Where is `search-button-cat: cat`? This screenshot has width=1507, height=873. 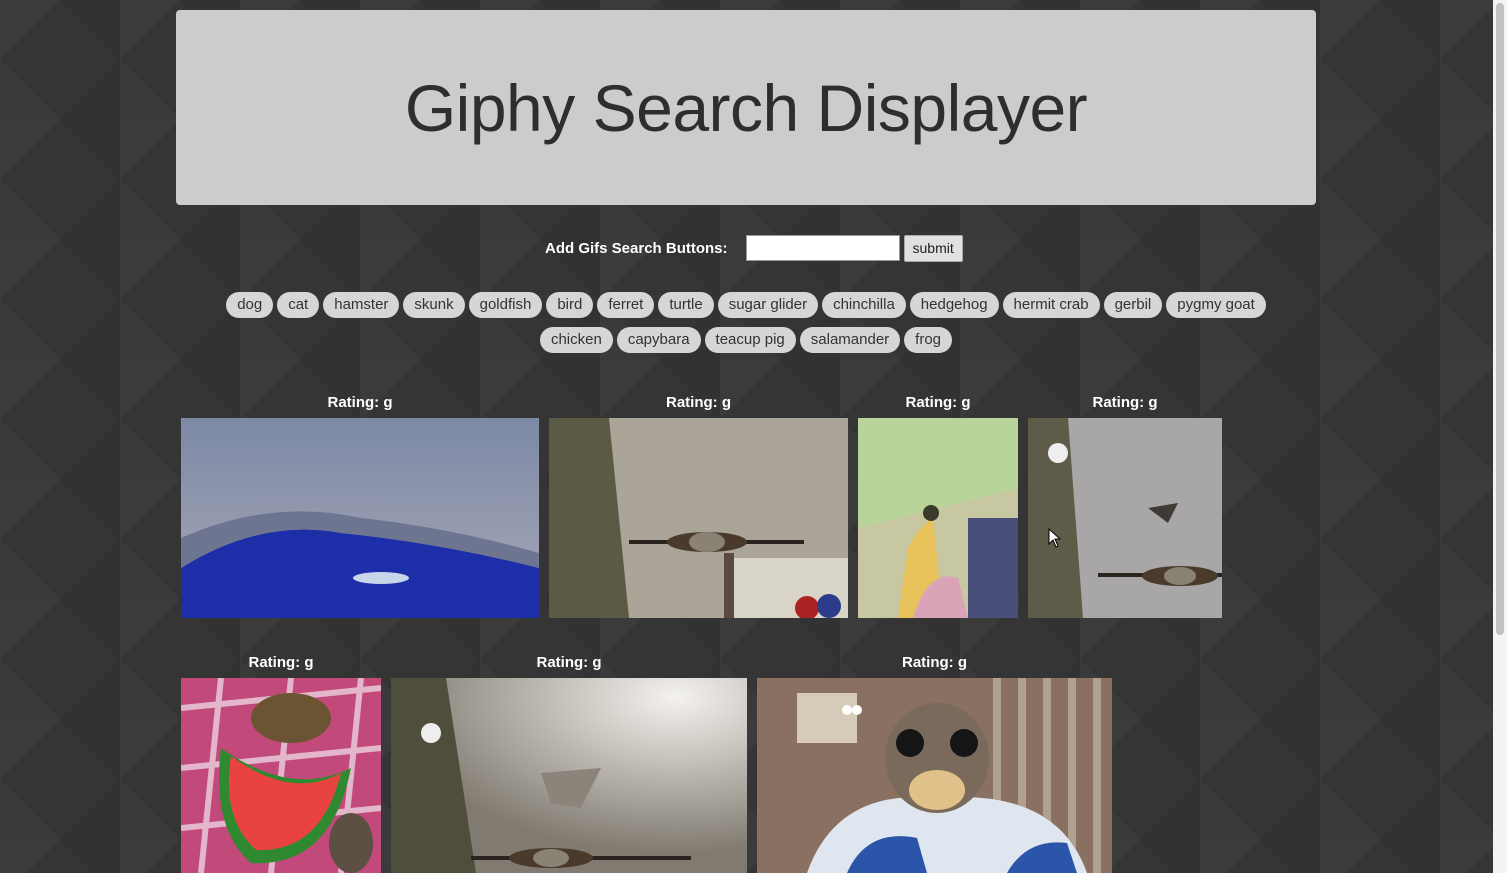
search-button-cat: cat is located at coordinates (298, 305).